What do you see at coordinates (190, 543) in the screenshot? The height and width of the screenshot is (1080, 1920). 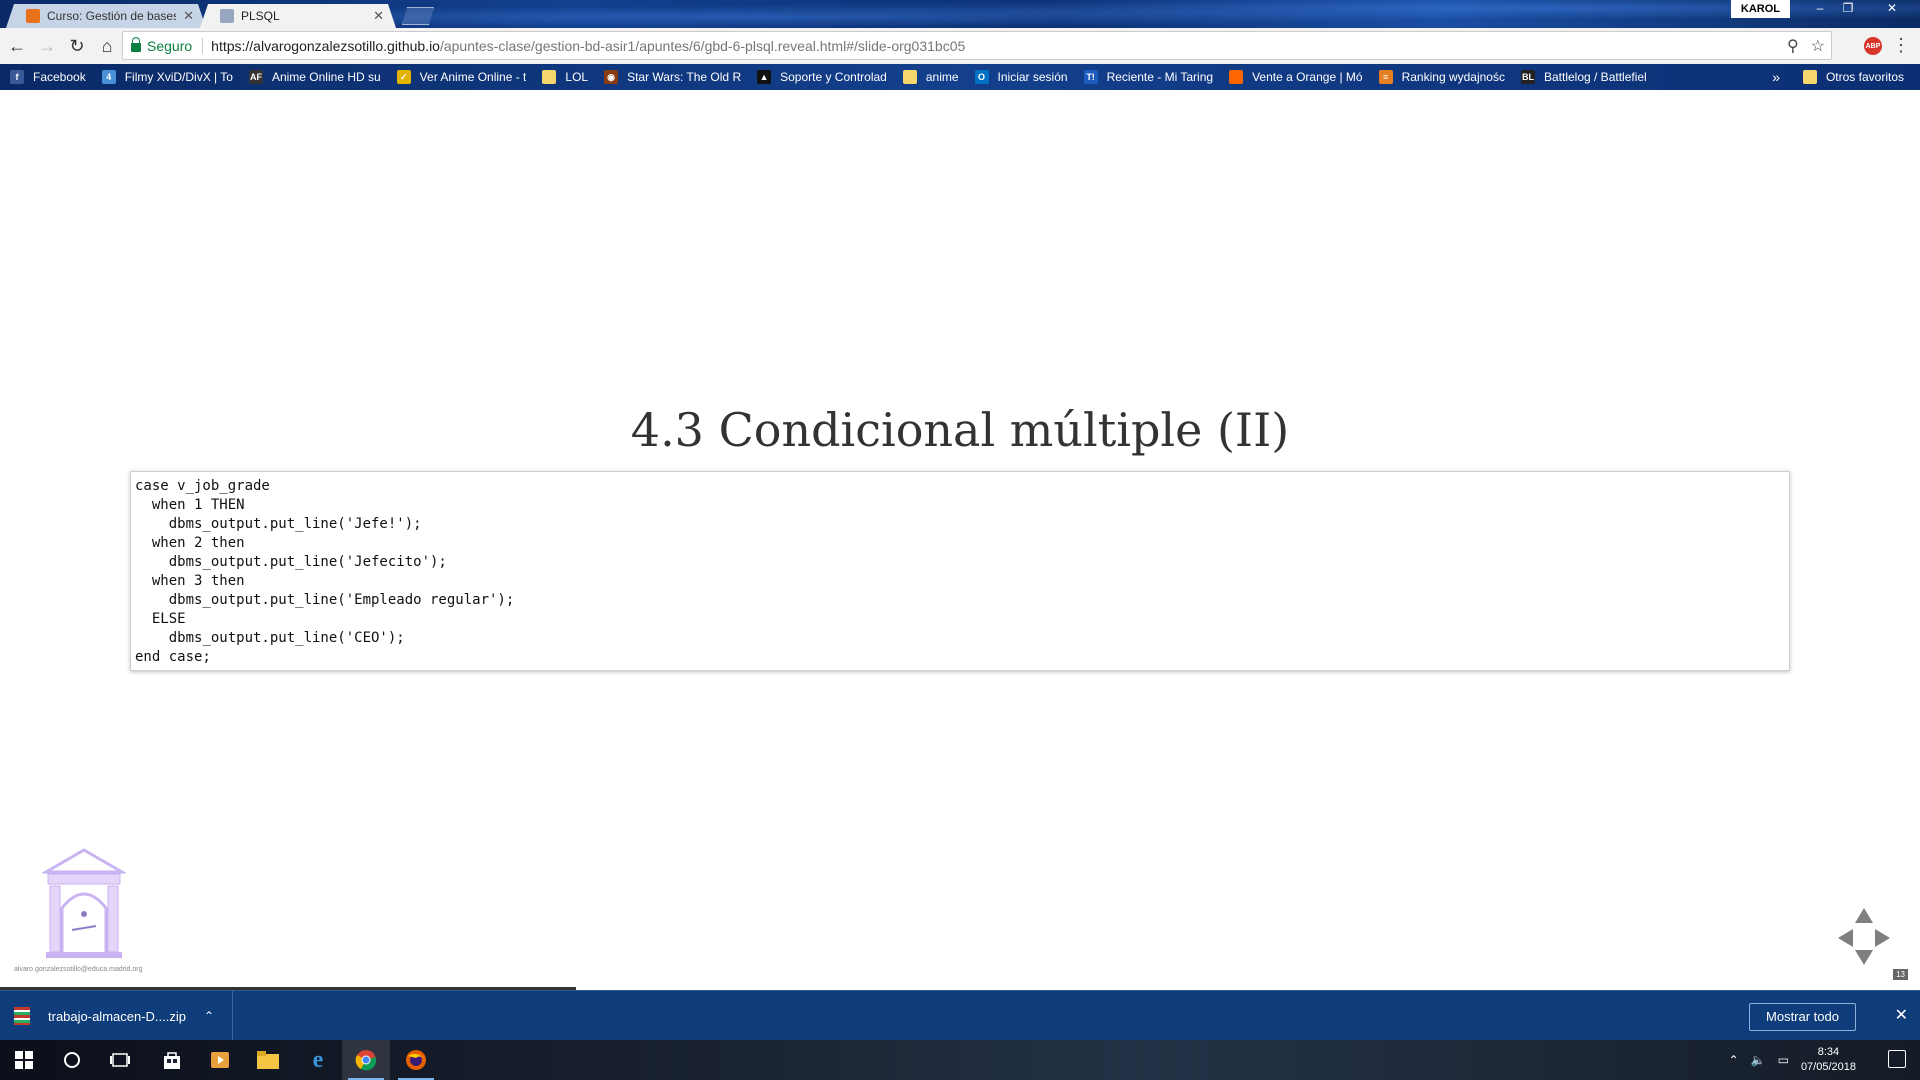 I see `code-line: when 2 then` at bounding box center [190, 543].